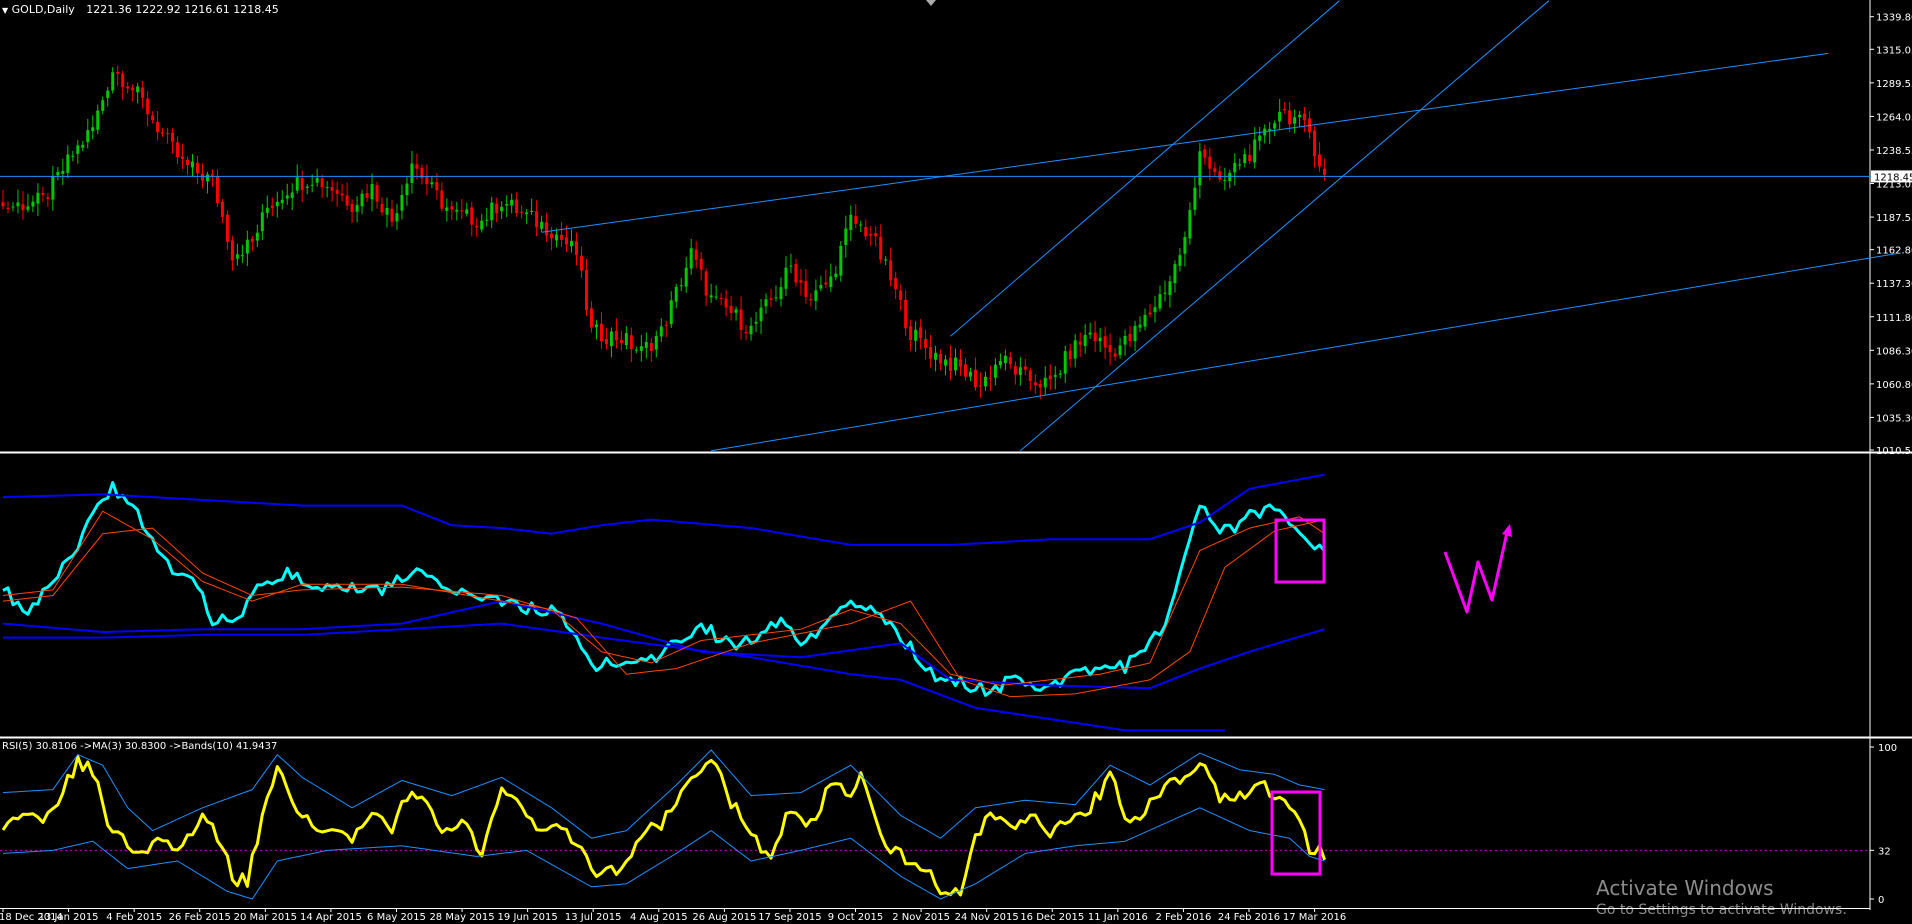 This screenshot has width=1912, height=924. I want to click on indicator-band-line, so click(614, 677).